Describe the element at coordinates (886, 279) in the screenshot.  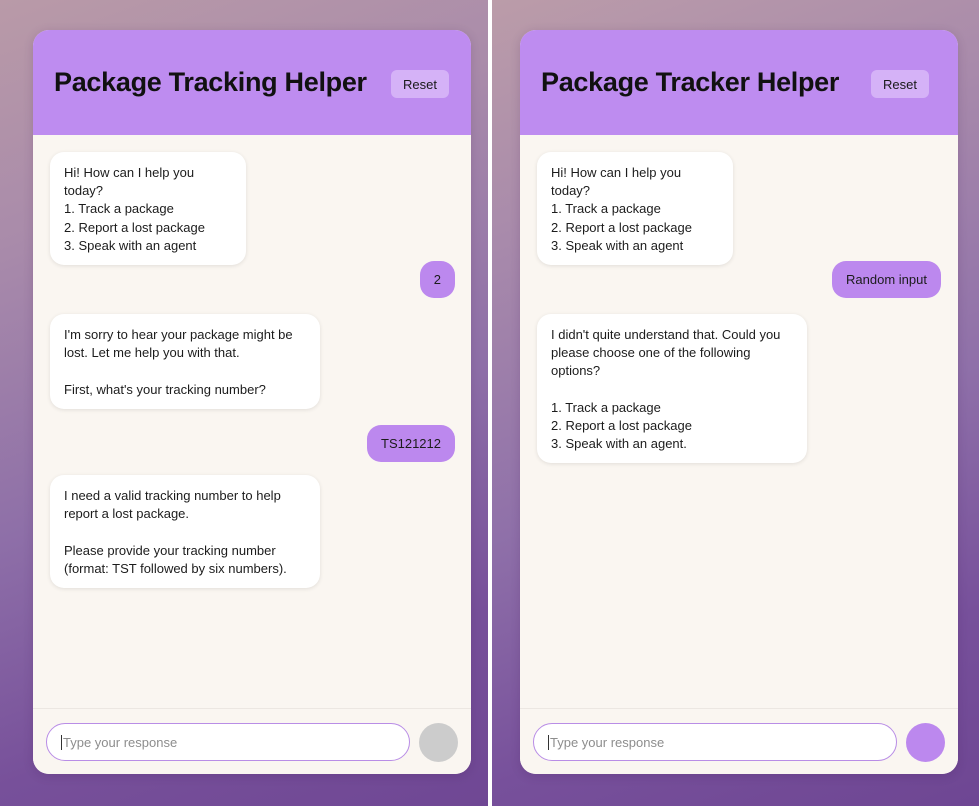
I see `user-message: Random input` at that location.